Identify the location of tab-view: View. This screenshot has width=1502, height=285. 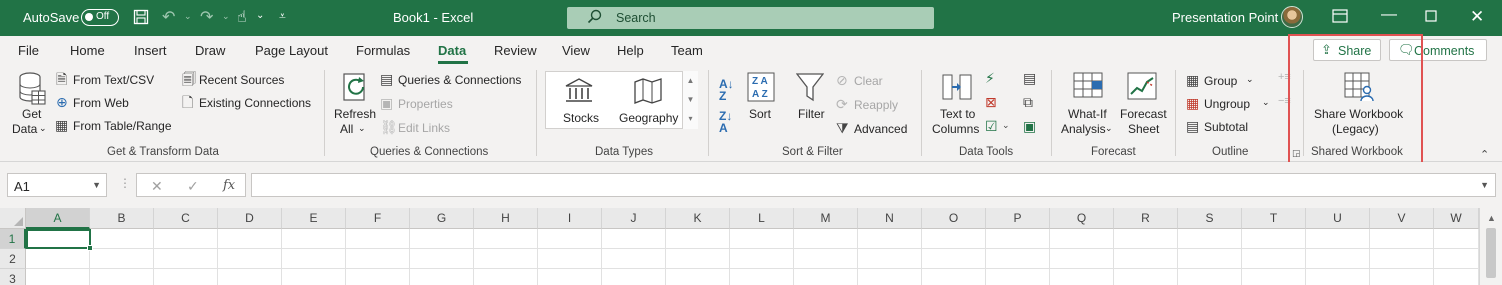
(576, 50).